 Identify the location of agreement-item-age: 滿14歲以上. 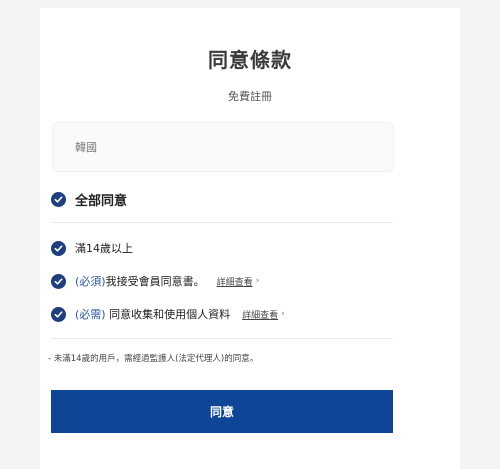
(92, 248).